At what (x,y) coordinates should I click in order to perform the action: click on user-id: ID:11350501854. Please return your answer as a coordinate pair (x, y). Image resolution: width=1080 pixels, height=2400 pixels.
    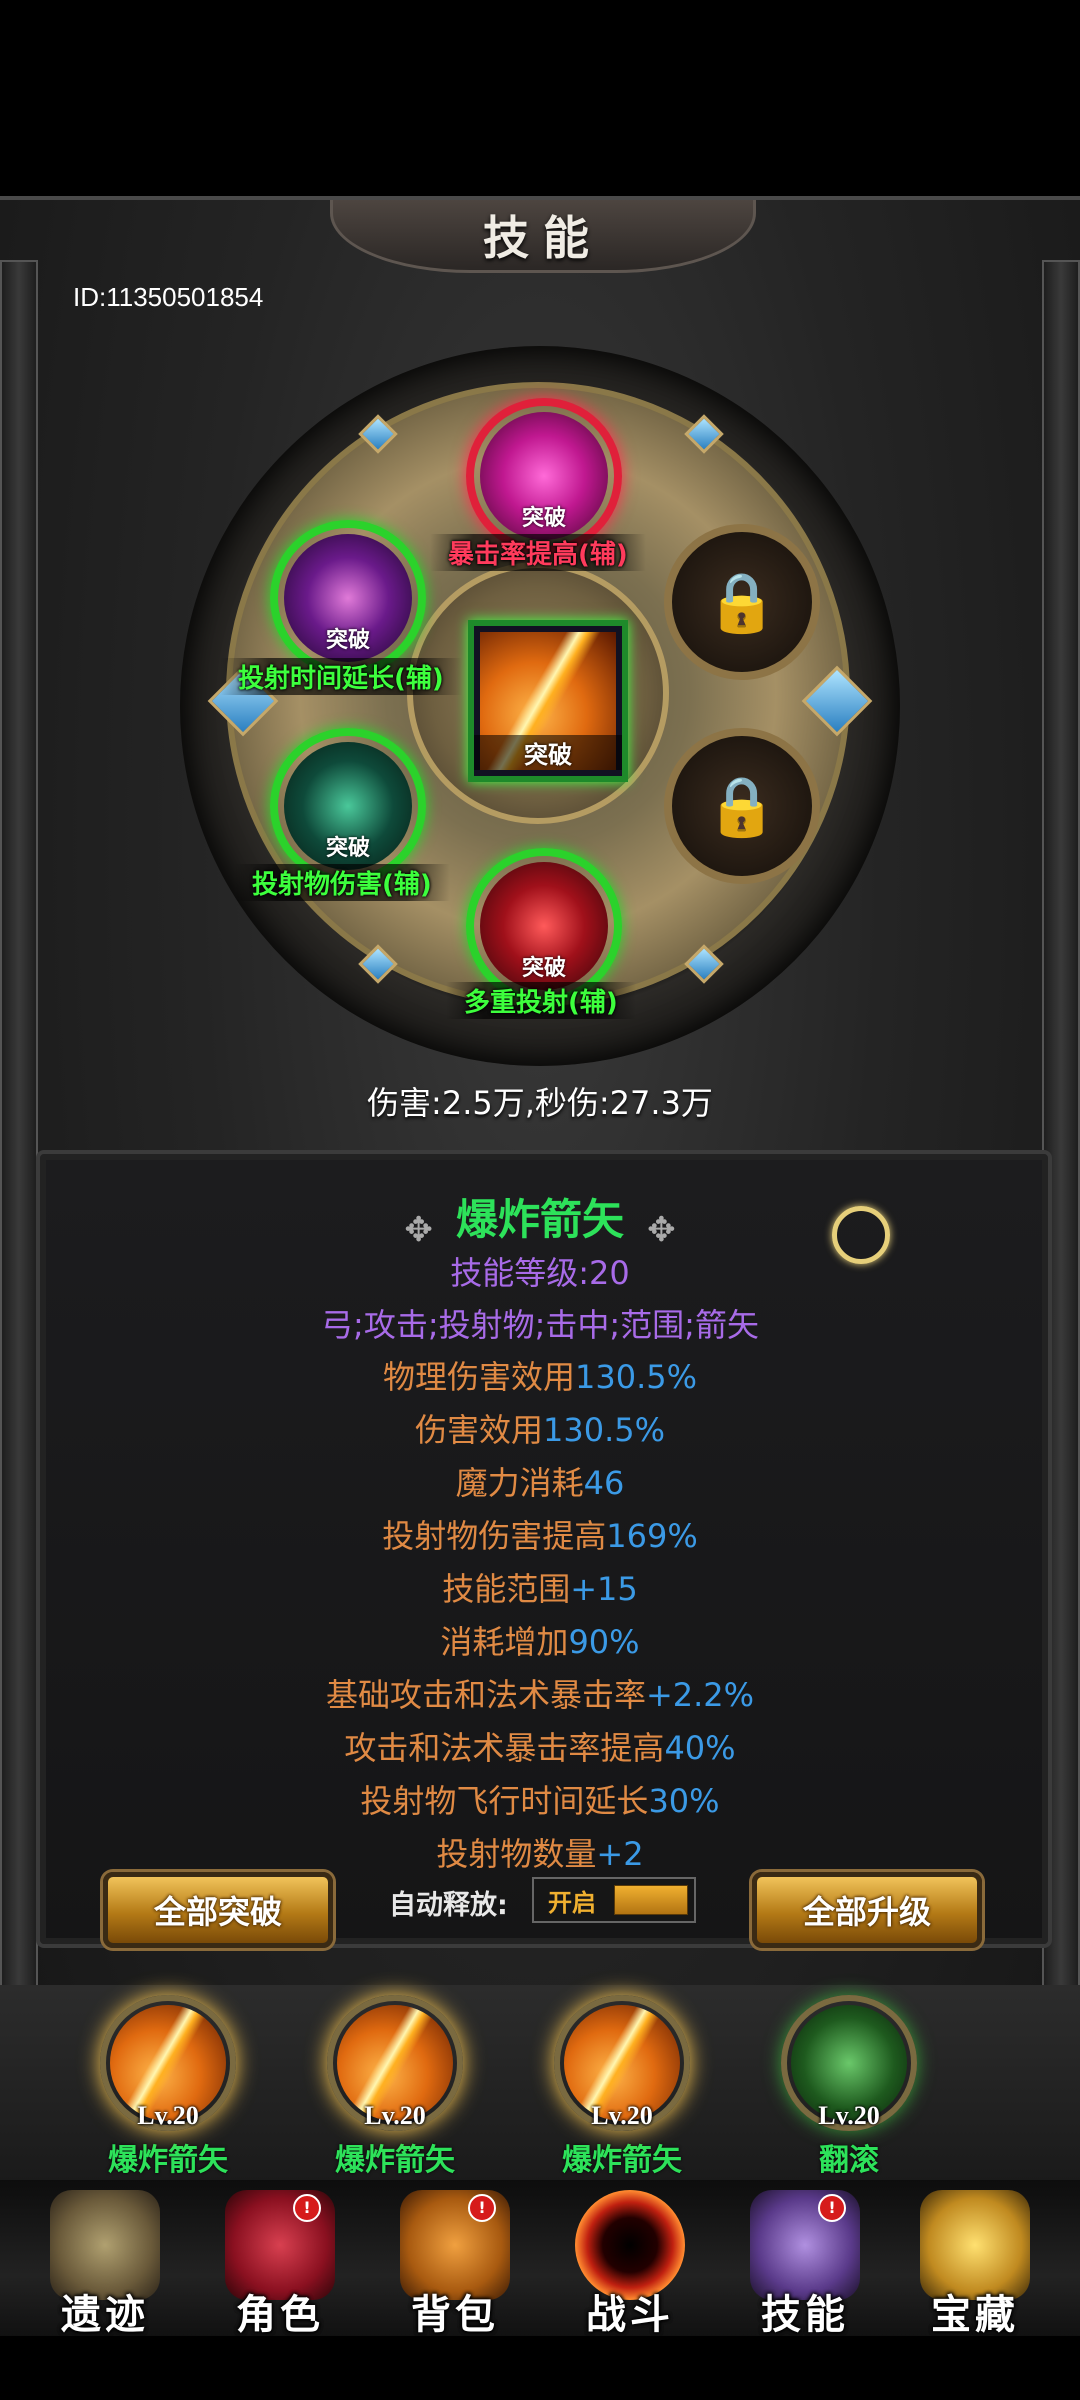
    Looking at the image, I should click on (168, 297).